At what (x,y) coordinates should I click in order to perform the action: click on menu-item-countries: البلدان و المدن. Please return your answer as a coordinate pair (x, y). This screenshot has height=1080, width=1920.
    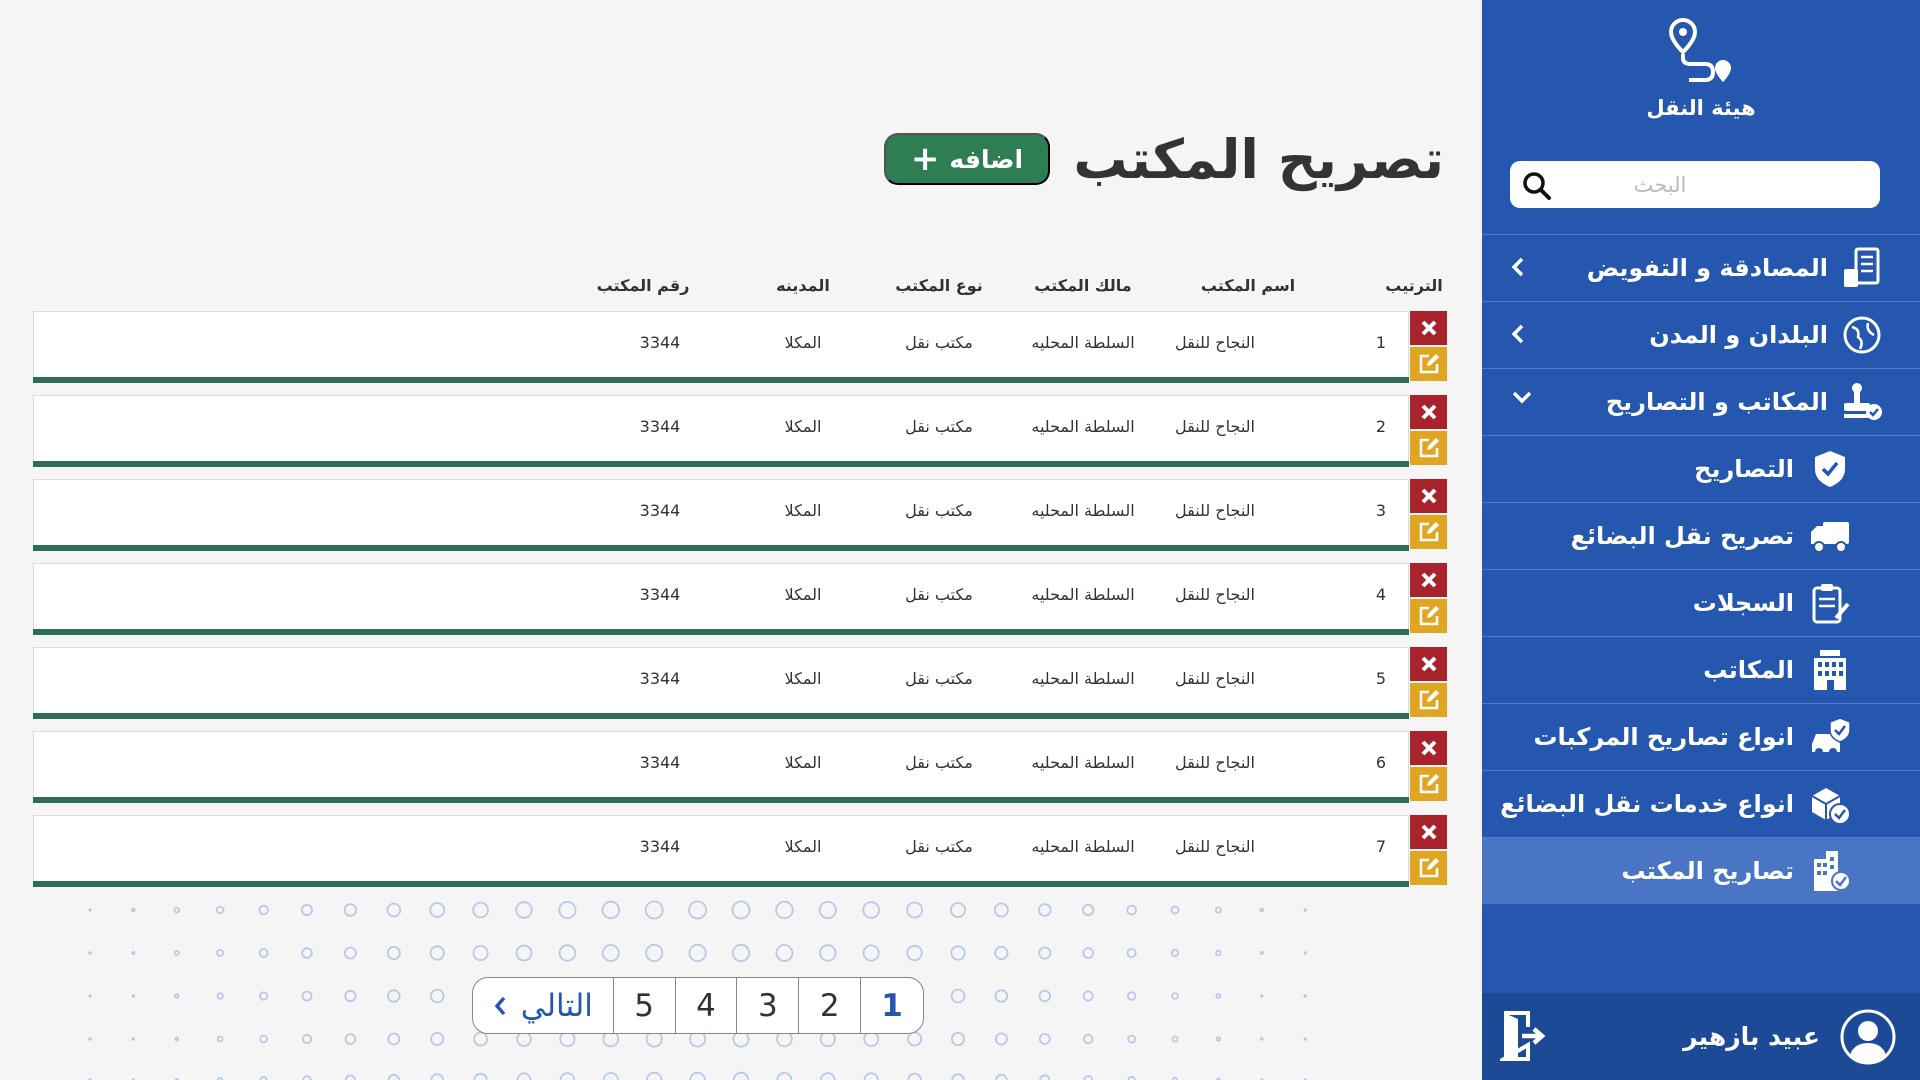
    Looking at the image, I should click on (1701, 334).